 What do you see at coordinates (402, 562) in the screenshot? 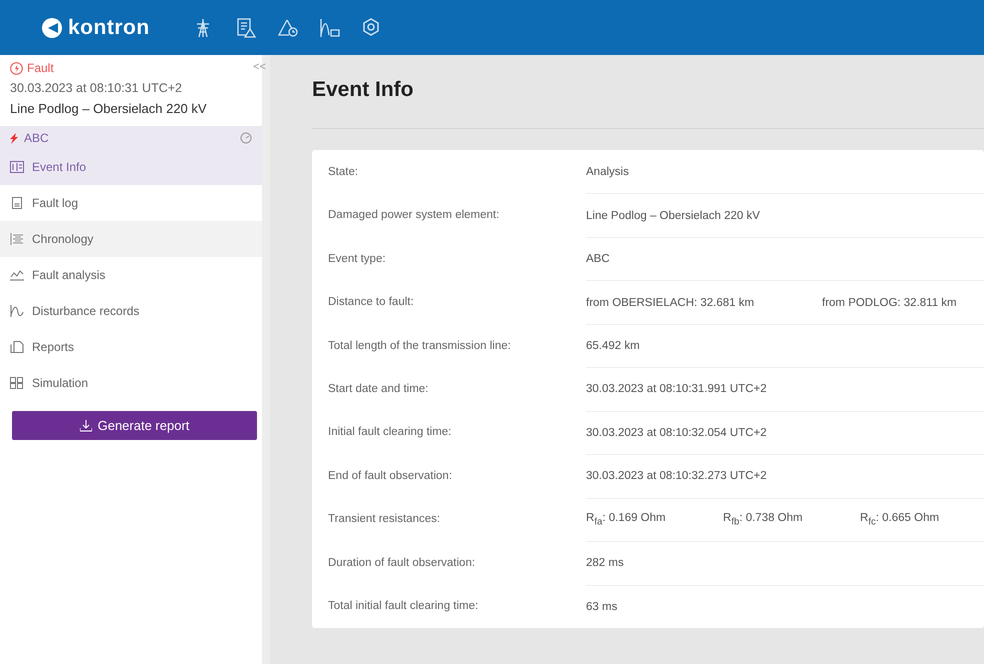
I see `field-label: Duration of fault observation:` at bounding box center [402, 562].